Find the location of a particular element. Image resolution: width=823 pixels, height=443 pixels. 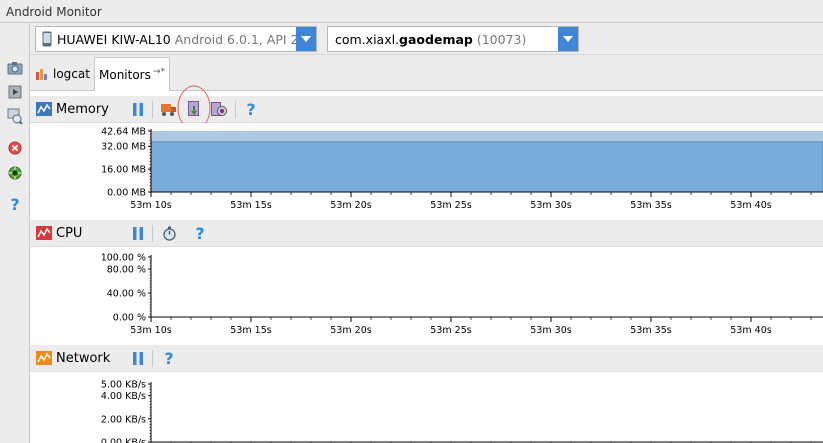

y-tick-label: 0.00 % is located at coordinates (129, 318).